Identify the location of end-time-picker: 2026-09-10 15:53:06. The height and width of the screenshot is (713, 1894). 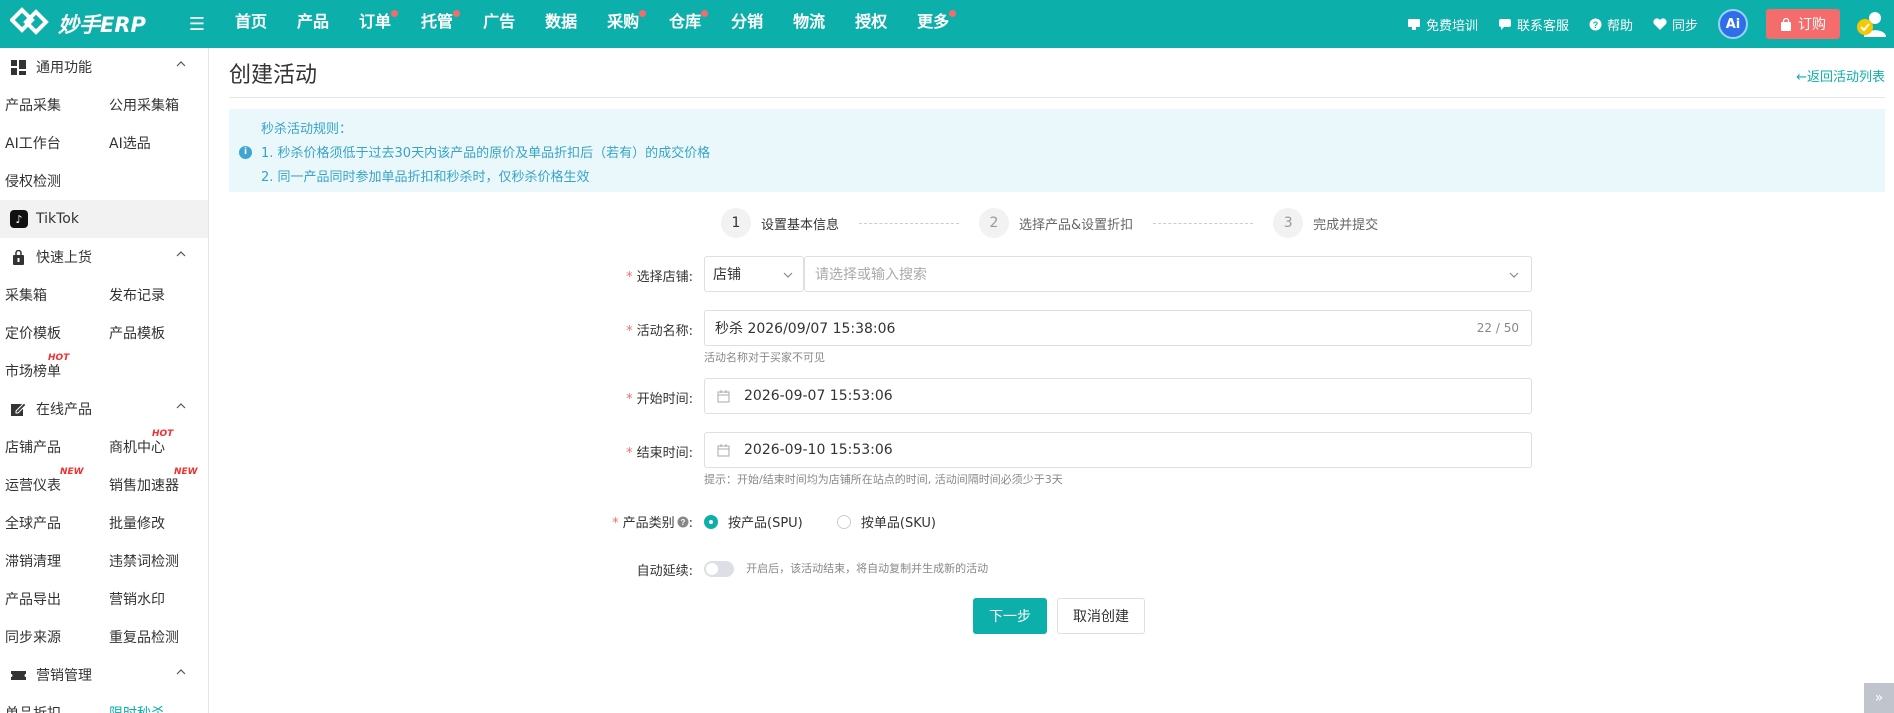
(1118, 450).